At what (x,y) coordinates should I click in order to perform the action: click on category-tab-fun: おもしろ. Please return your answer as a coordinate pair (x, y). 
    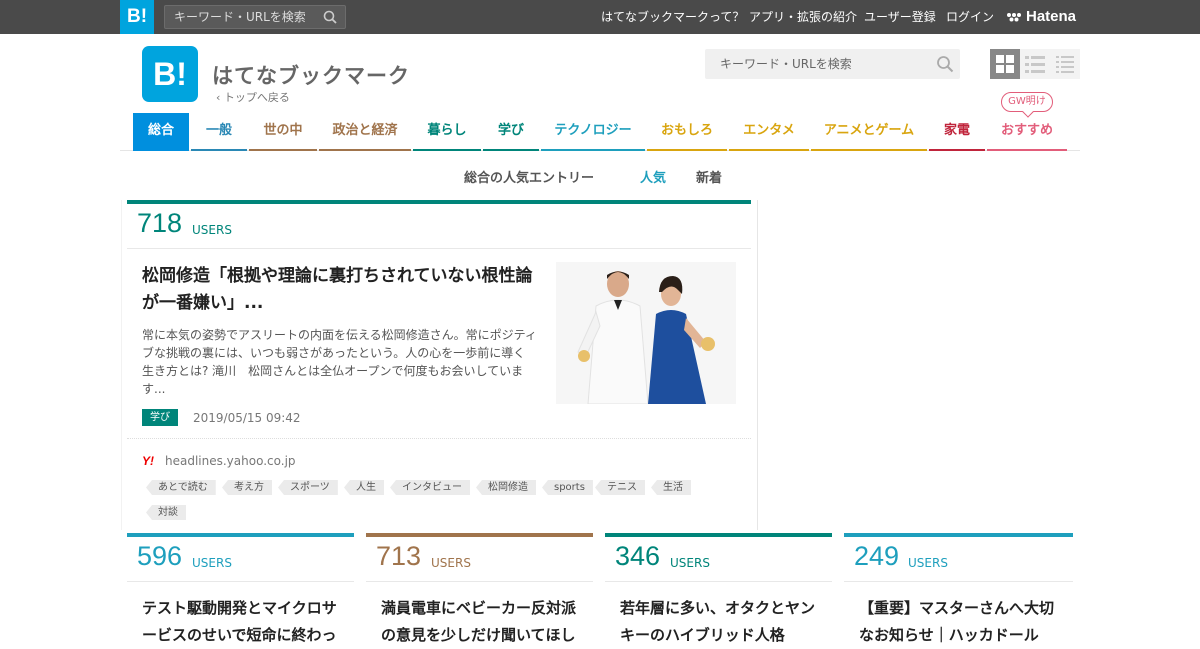
    Looking at the image, I should click on (687, 132).